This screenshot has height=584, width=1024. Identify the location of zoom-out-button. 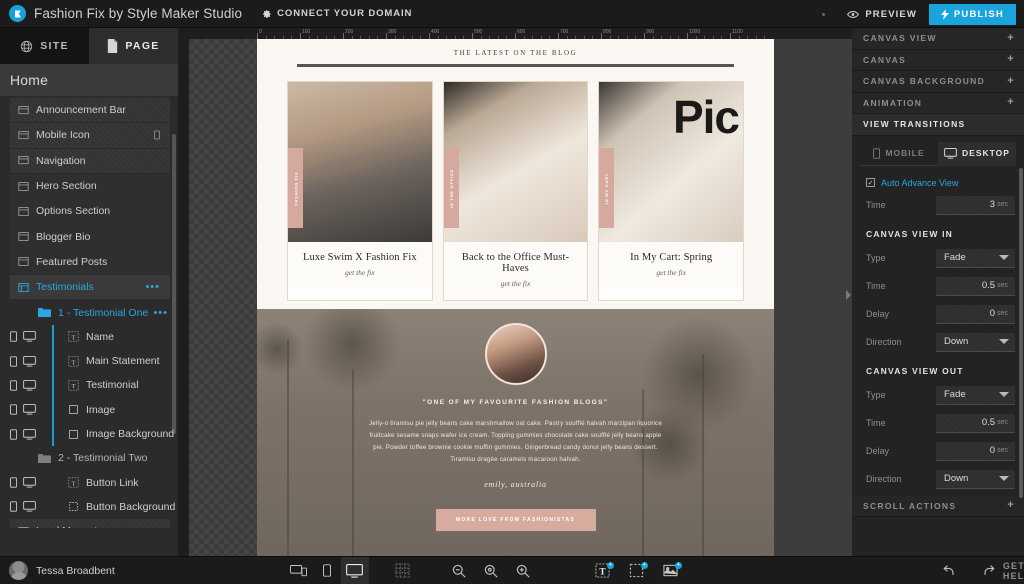
(459, 570).